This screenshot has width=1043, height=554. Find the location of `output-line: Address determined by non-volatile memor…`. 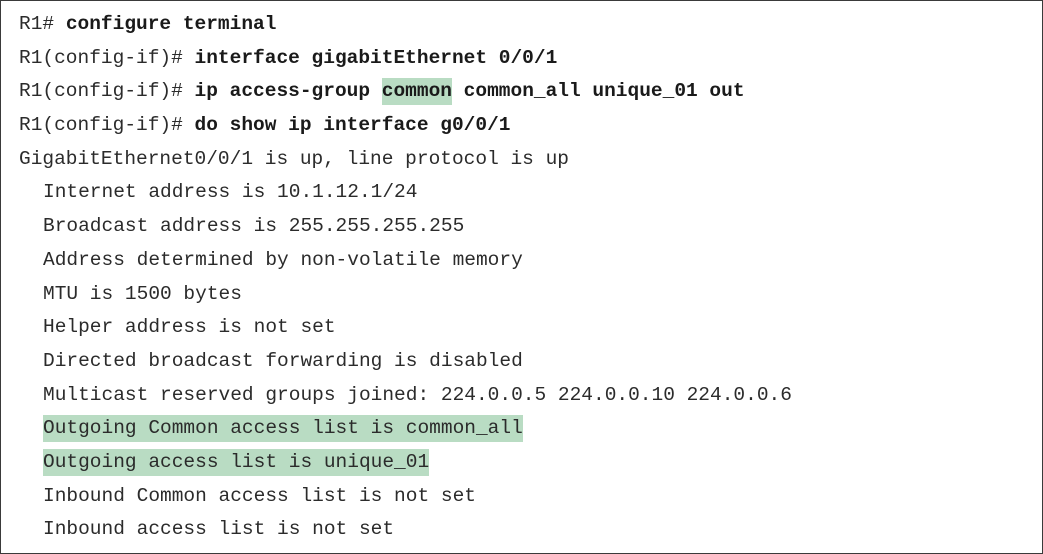

output-line: Address determined by non-volatile memor… is located at coordinates (283, 259).